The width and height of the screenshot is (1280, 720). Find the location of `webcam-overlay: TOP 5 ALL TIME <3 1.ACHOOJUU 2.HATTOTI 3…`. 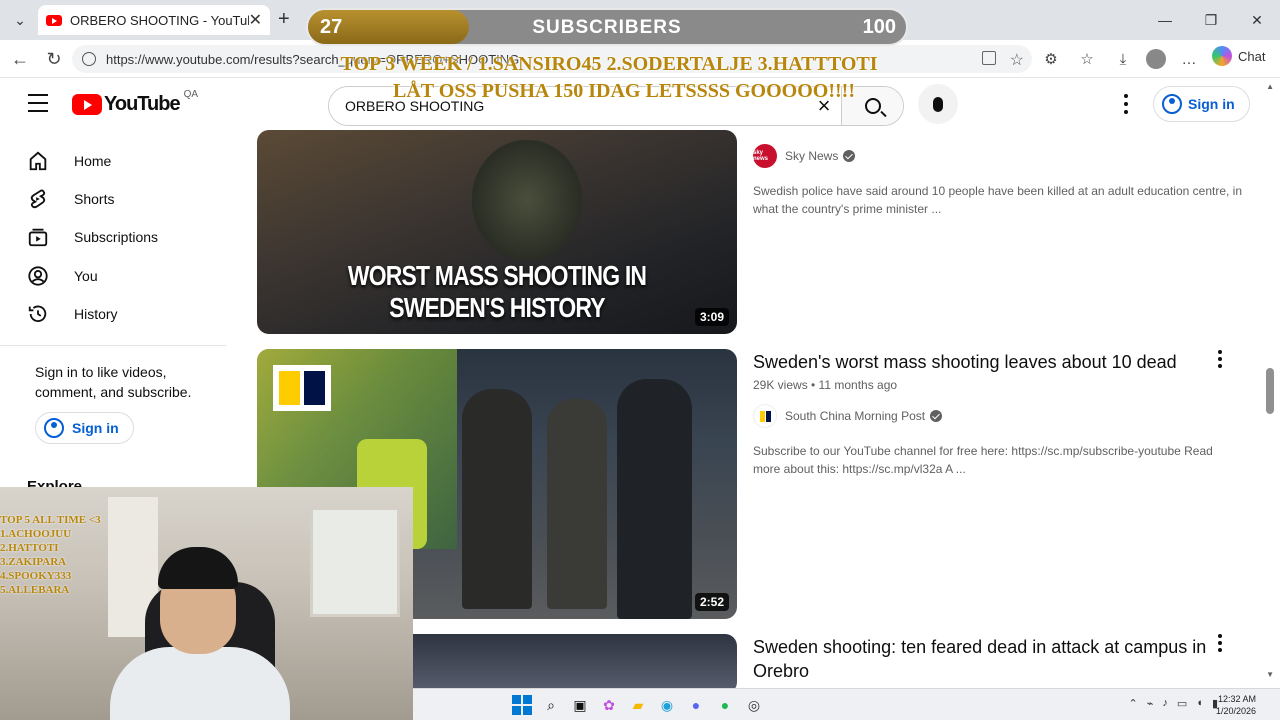

webcam-overlay: TOP 5 ALL TIME <3 1.ACHOOJUU 2.HATTOTI 3… is located at coordinates (206, 603).